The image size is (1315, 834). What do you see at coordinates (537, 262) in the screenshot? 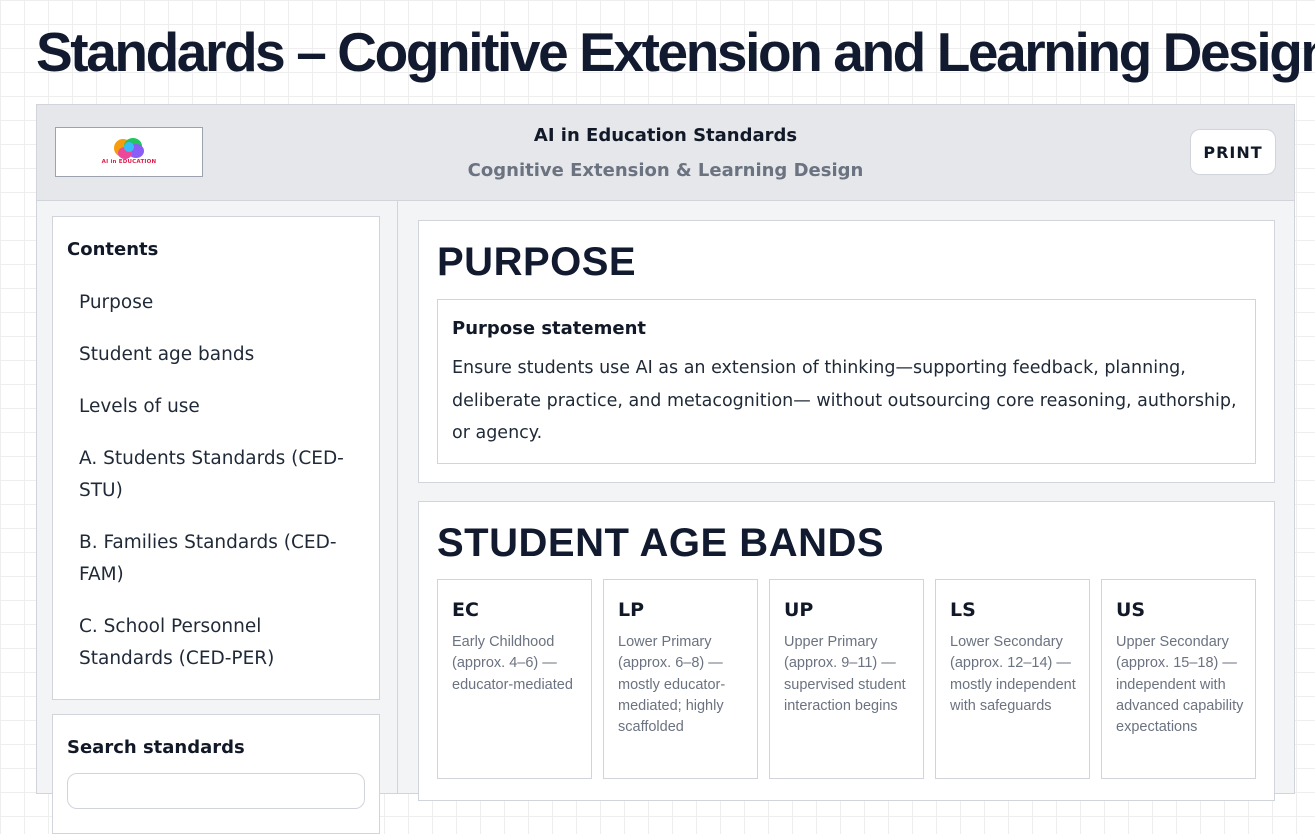
I see `purpose-title: PURPOSE` at bounding box center [537, 262].